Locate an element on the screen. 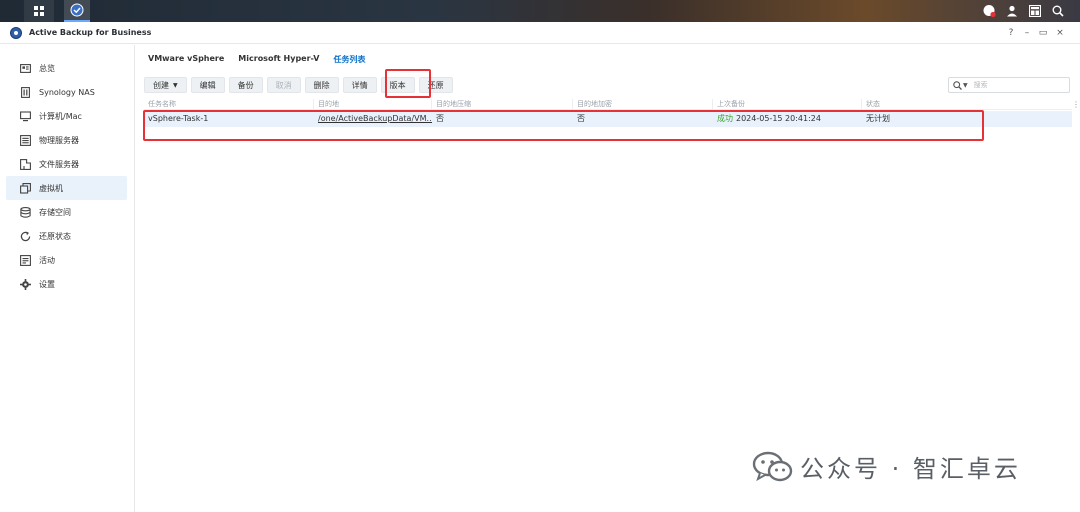 The height and width of the screenshot is (512, 1080). create-button: 创建 ▼ is located at coordinates (165, 85).